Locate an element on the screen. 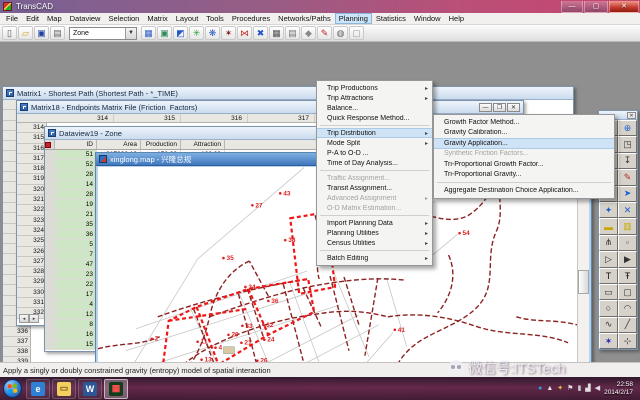  toolbox-button: ▷ is located at coordinates (608, 259).